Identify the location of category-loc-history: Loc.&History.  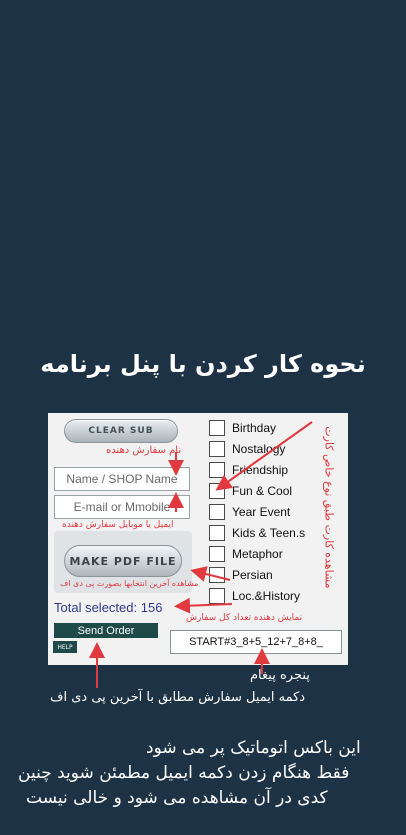
(254, 596).